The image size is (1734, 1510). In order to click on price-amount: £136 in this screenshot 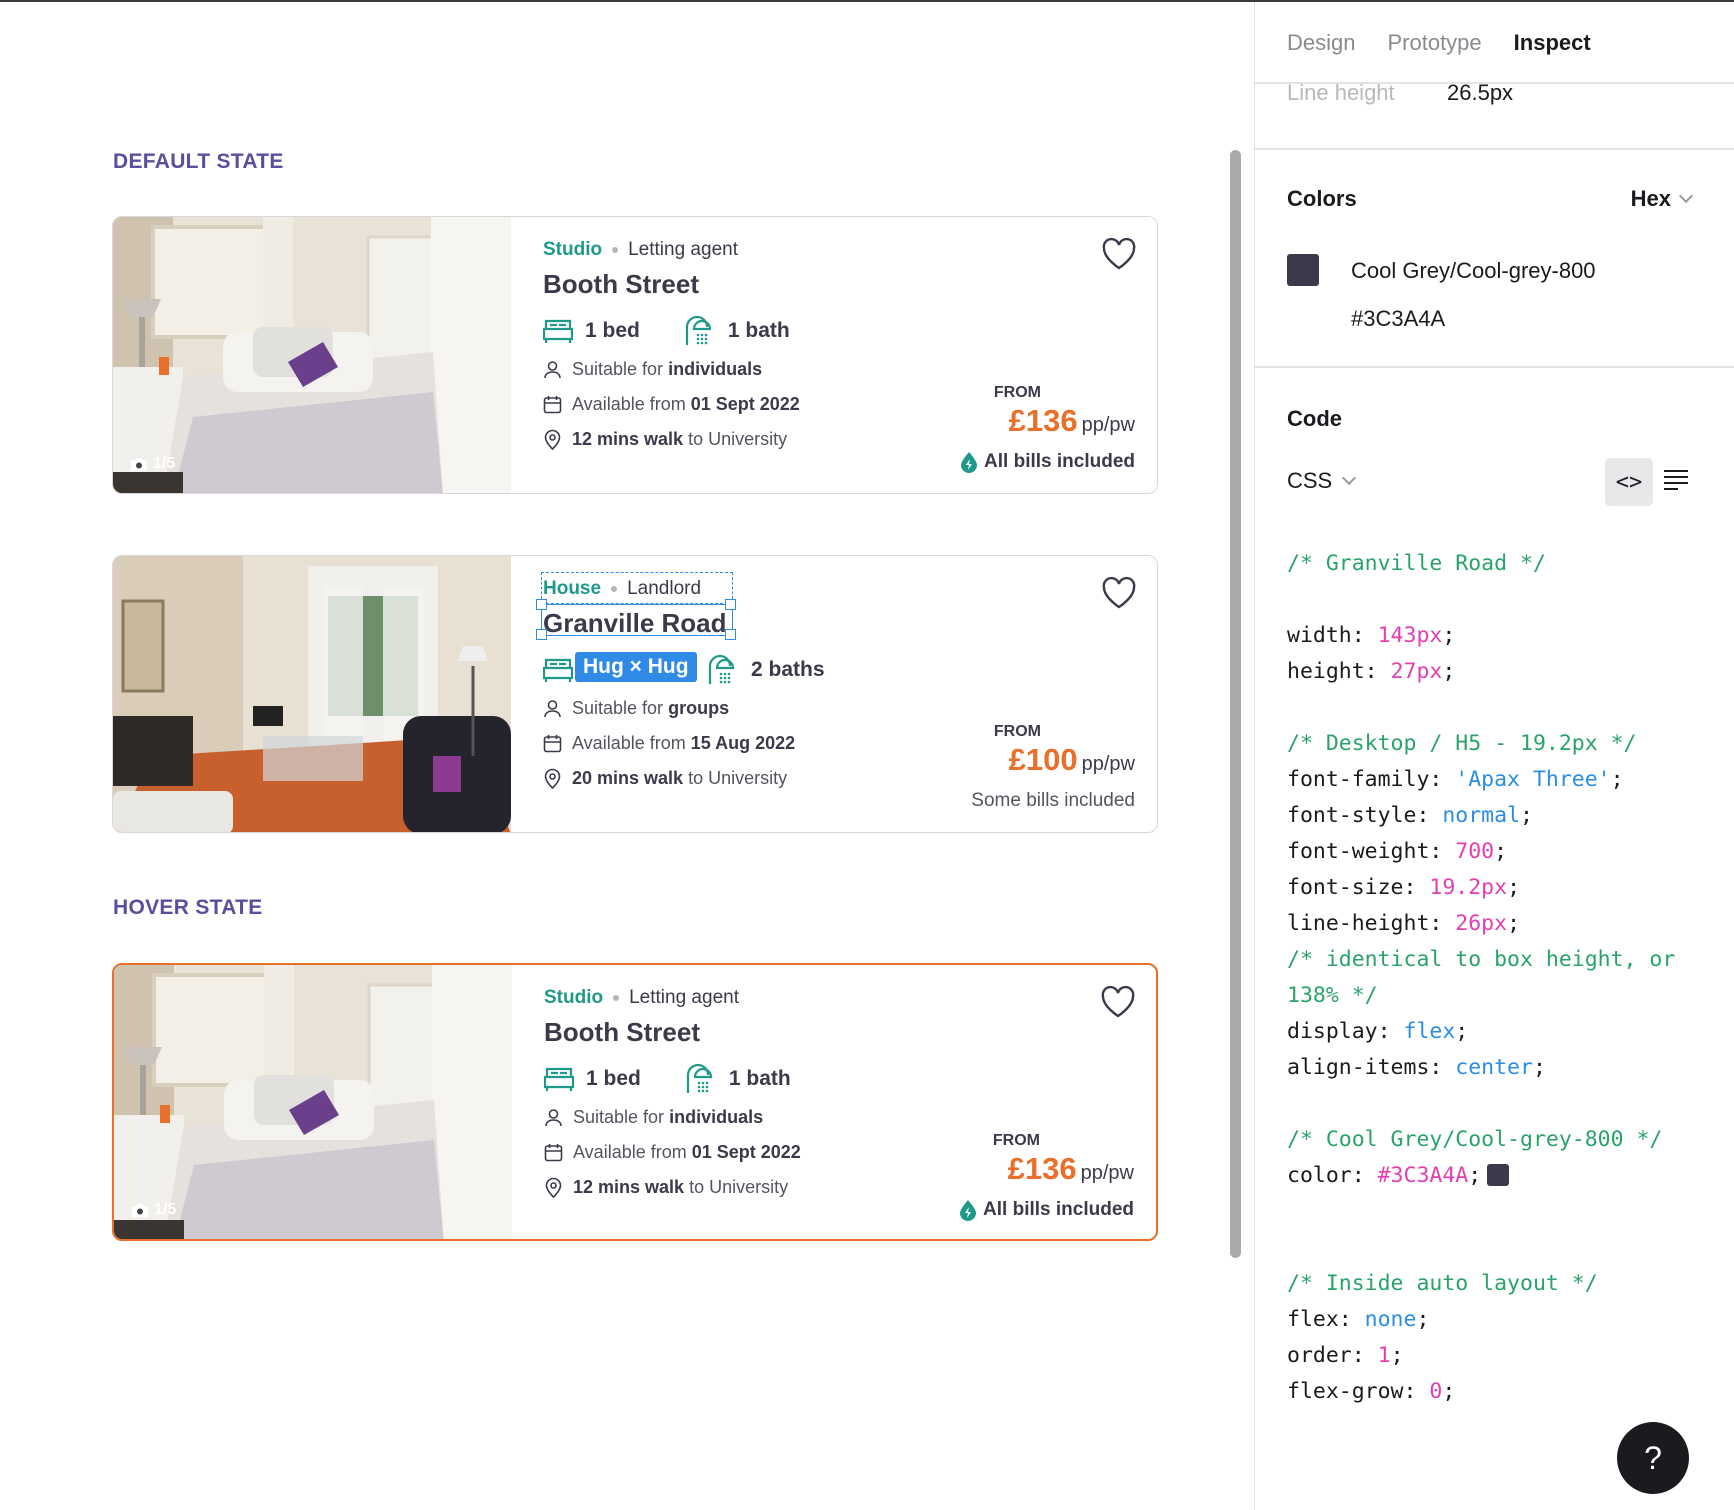, I will do `click(1042, 1168)`.